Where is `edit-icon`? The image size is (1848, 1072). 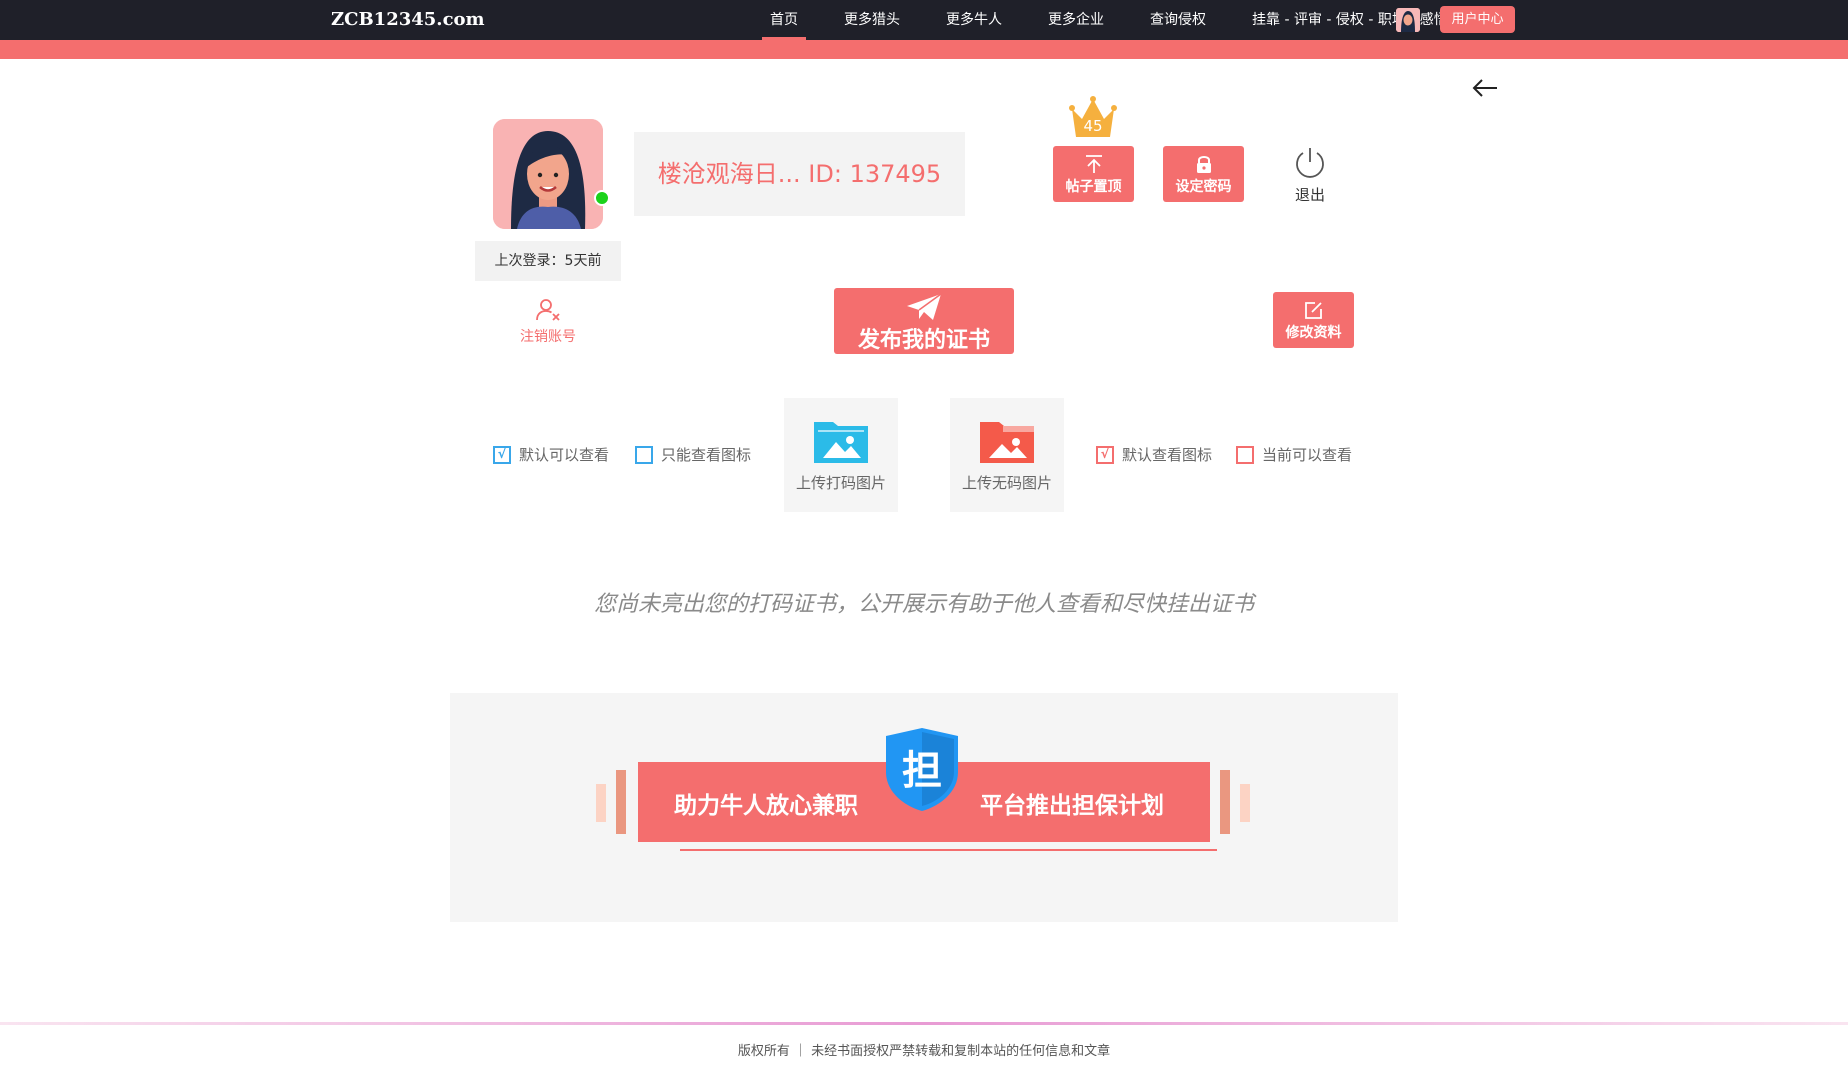
edit-icon is located at coordinates (1313, 310).